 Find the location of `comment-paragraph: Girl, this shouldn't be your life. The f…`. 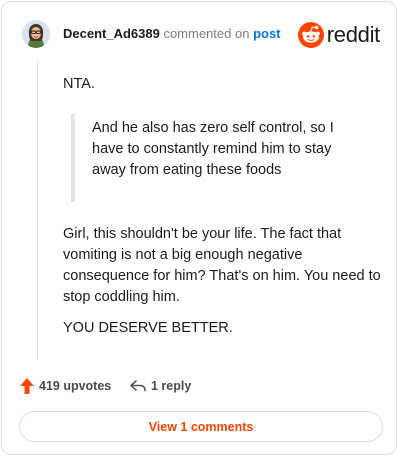

comment-paragraph: Girl, this shouldn't be your life. The f… is located at coordinates (222, 265).